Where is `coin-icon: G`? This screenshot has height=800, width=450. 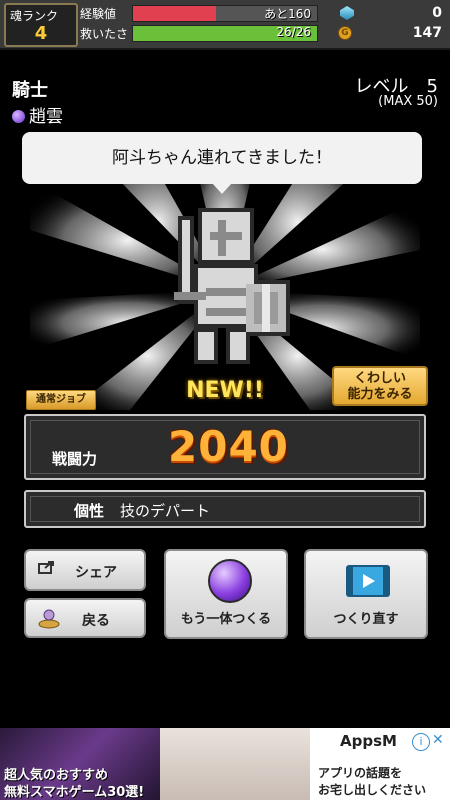 coin-icon: G is located at coordinates (345, 33).